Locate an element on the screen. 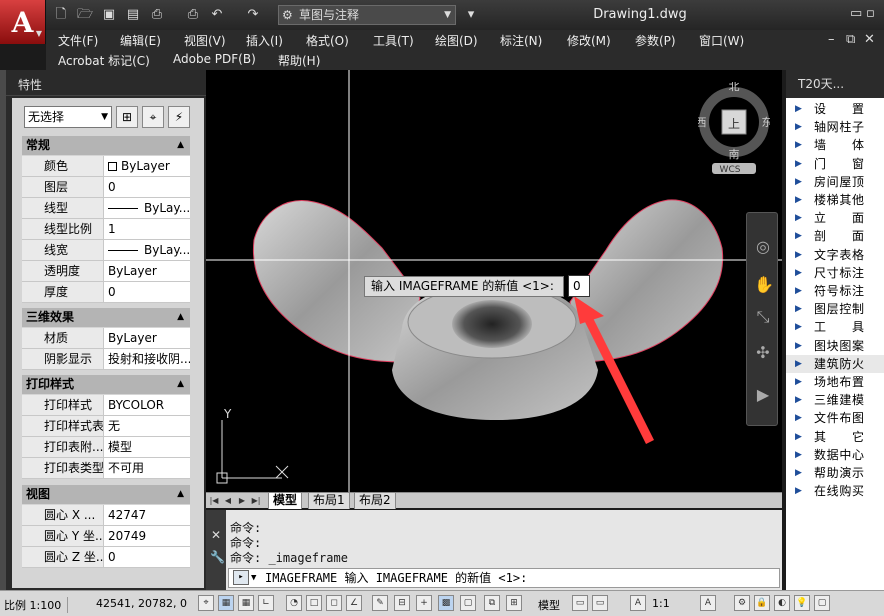 This screenshot has width=884, height=616. menu-file: 文件(F) is located at coordinates (78, 40).